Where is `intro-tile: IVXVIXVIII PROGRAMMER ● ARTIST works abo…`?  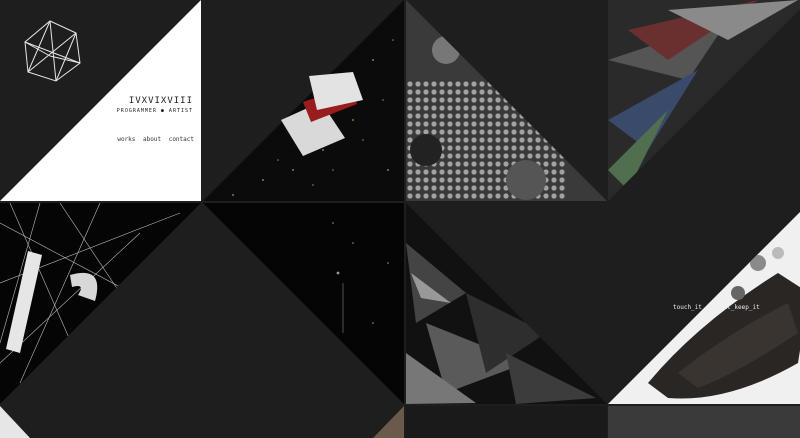
intro-tile: IVXVIXVIII PROGRAMMER ● ARTIST works abo… is located at coordinates (100, 100).